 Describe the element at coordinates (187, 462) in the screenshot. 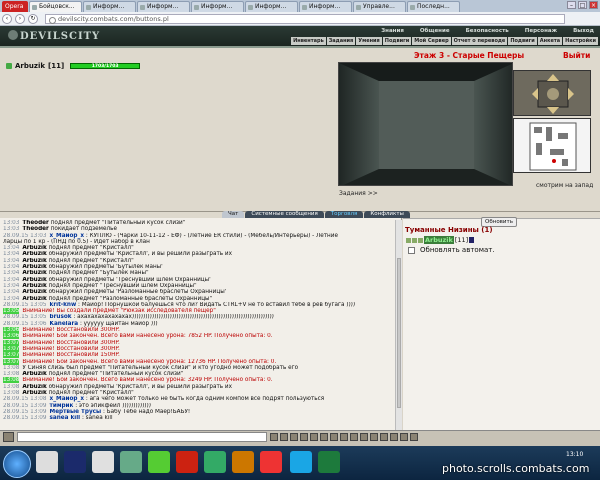

I see `opera-icon` at that location.